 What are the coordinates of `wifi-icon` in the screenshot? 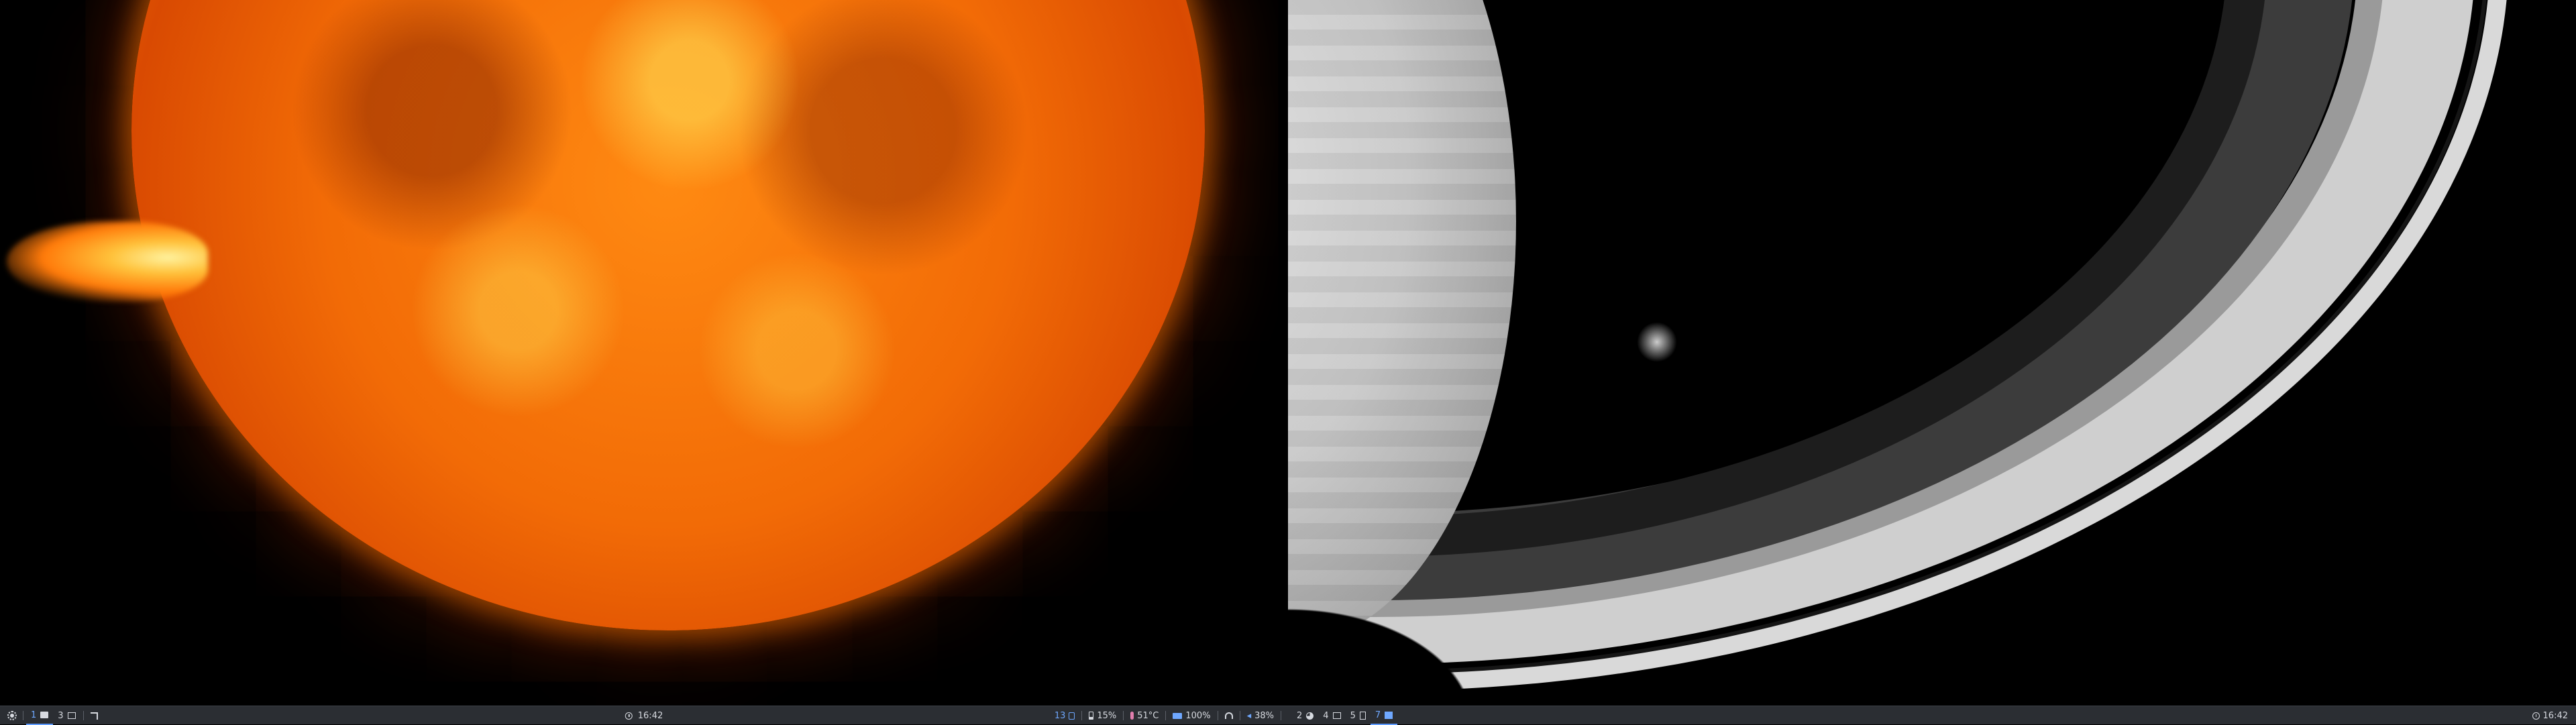 It's located at (1228, 715).